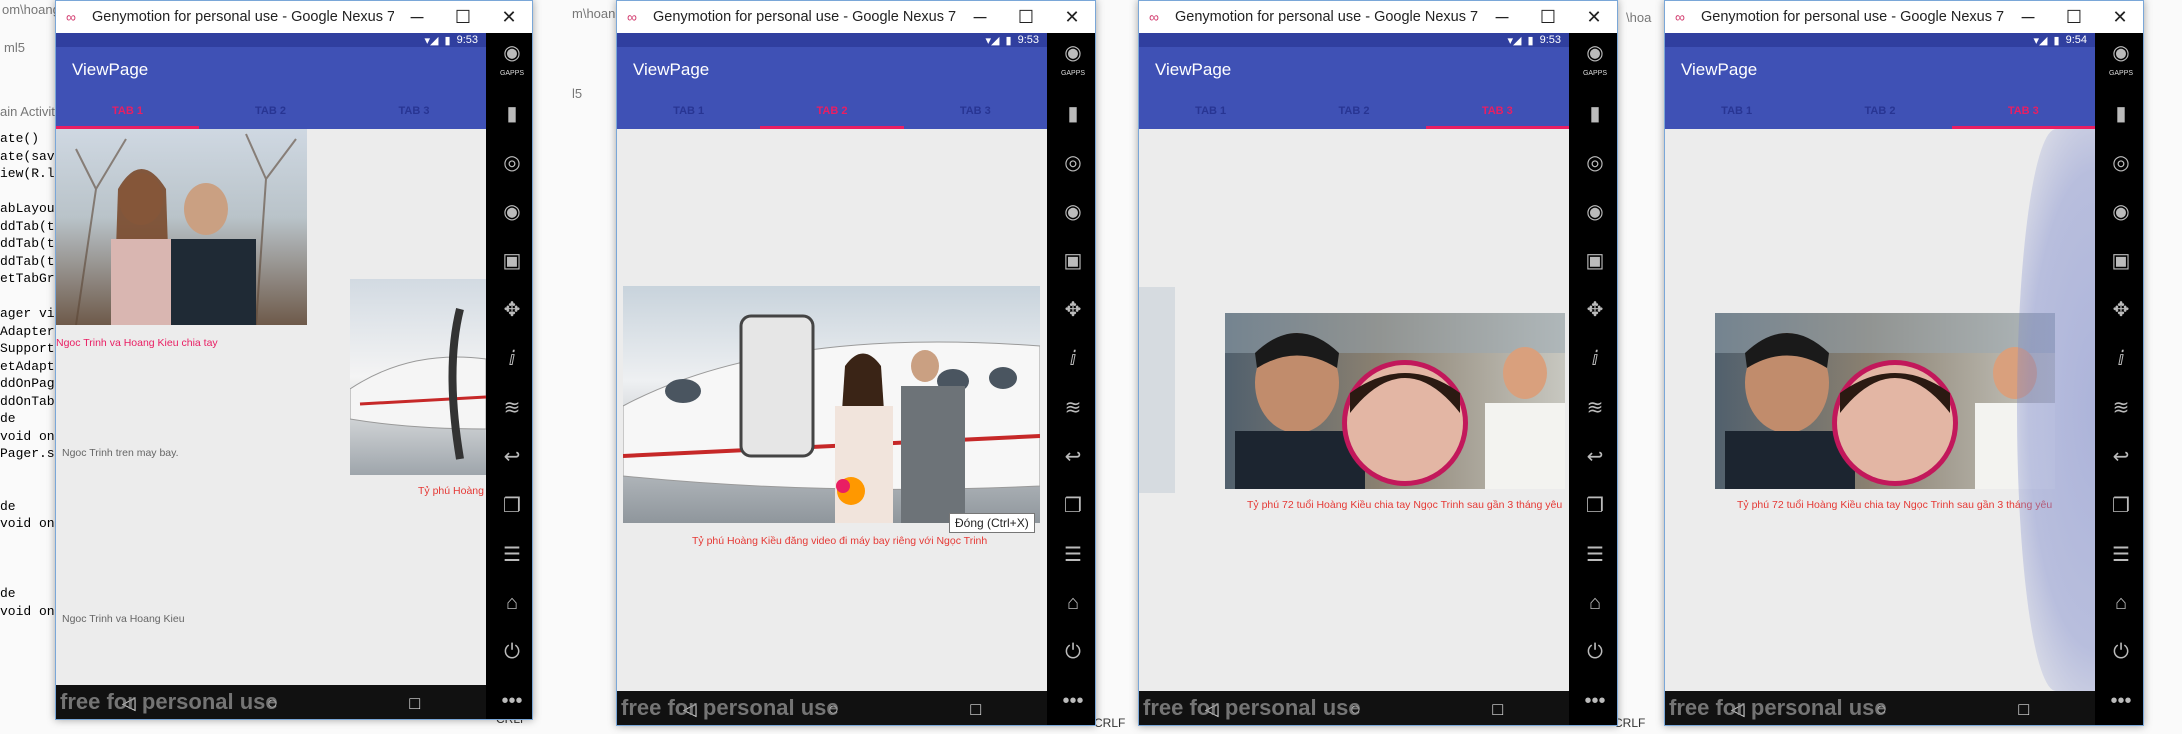  What do you see at coordinates (577, 93) in the screenshot?
I see `ide-file-tab-mid: l5` at bounding box center [577, 93].